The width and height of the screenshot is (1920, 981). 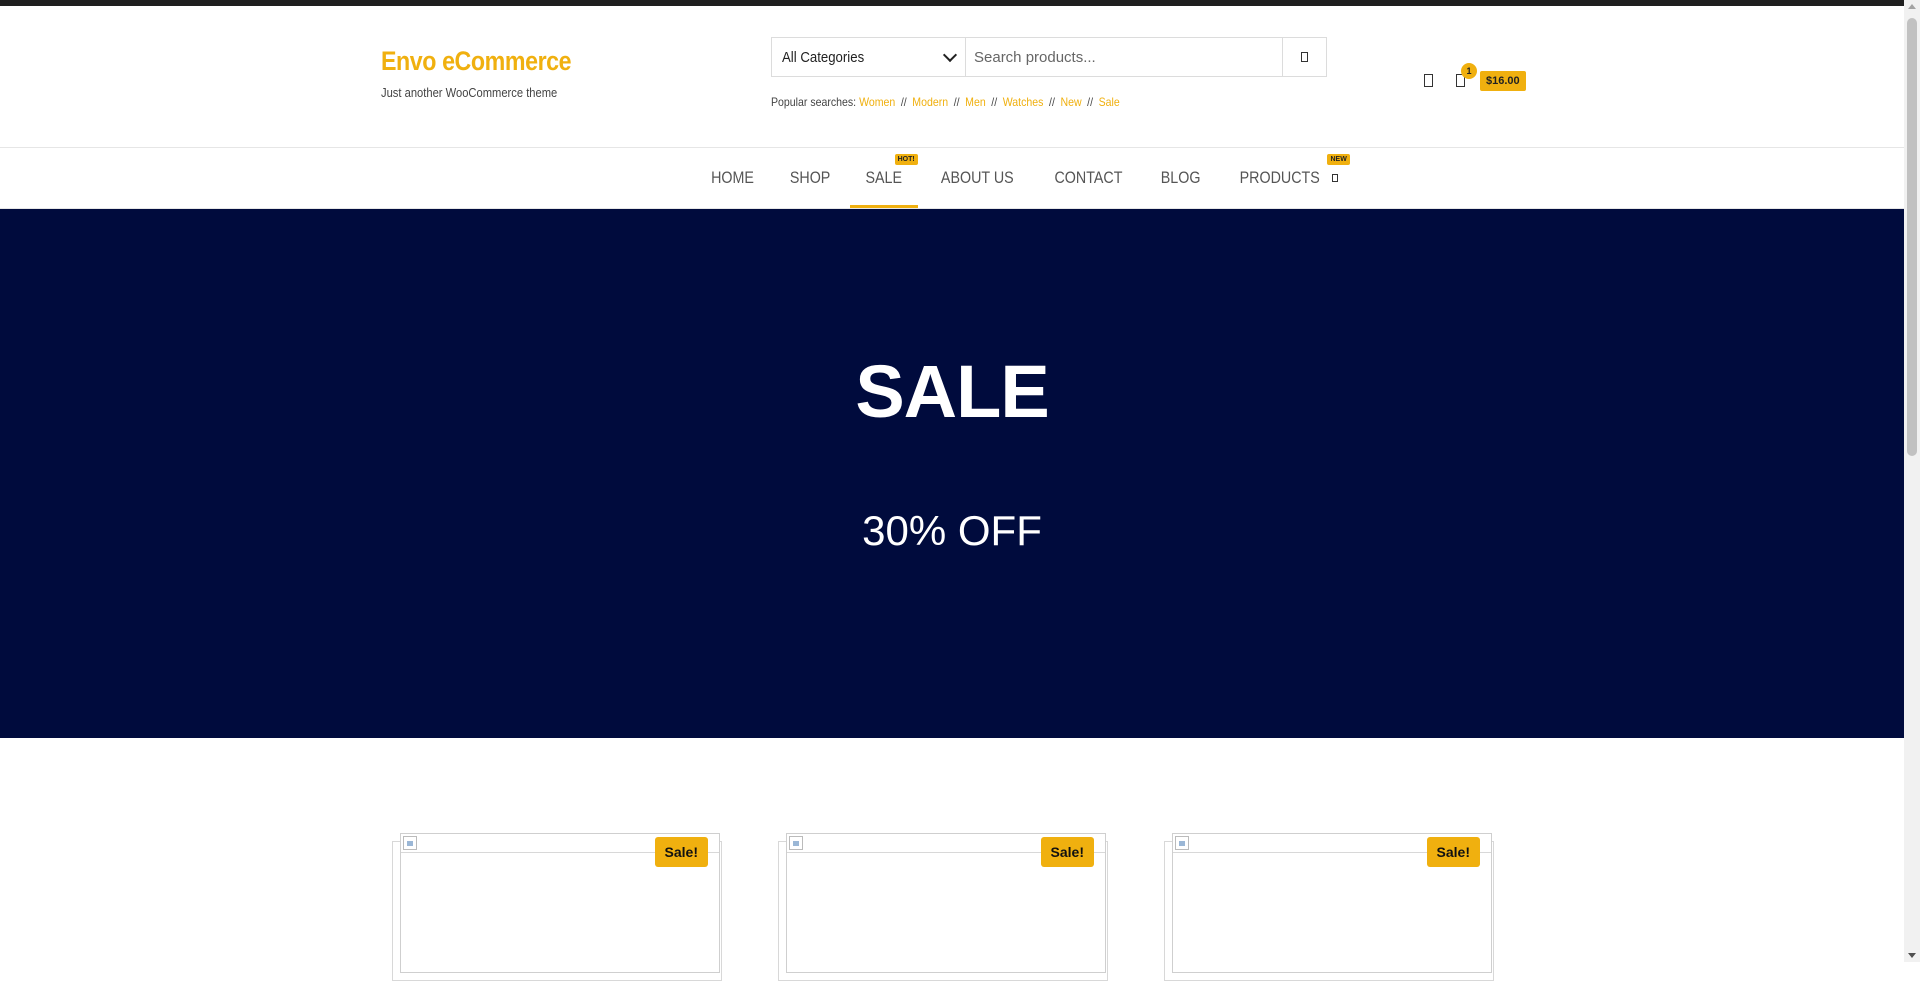 I want to click on nav-item-sale: SALE HOT!, so click(x=883, y=178).